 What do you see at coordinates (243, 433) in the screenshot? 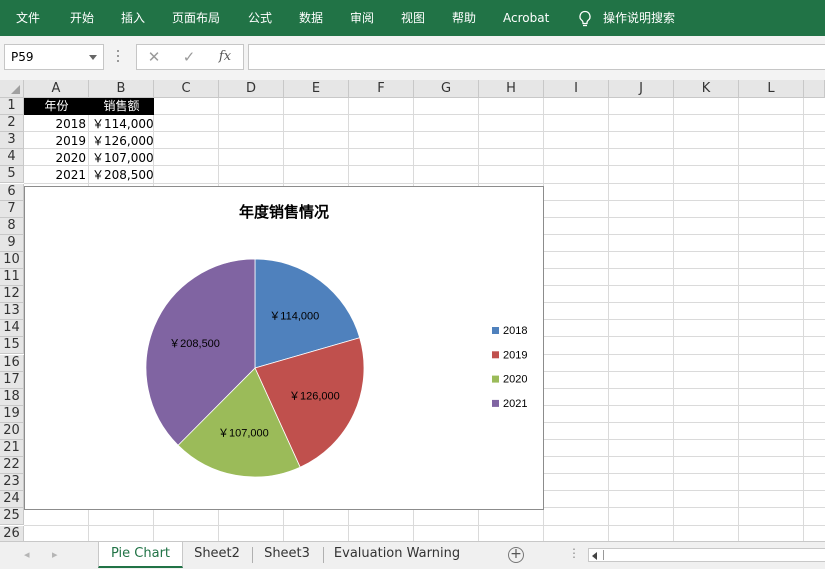
I see `data-label-2020: ￥107,000` at bounding box center [243, 433].